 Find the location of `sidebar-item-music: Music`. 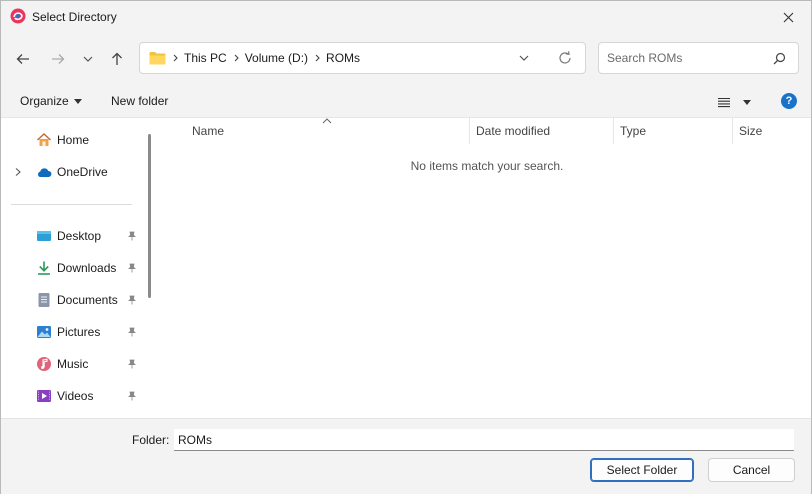

sidebar-item-music: Music is located at coordinates (72, 364).